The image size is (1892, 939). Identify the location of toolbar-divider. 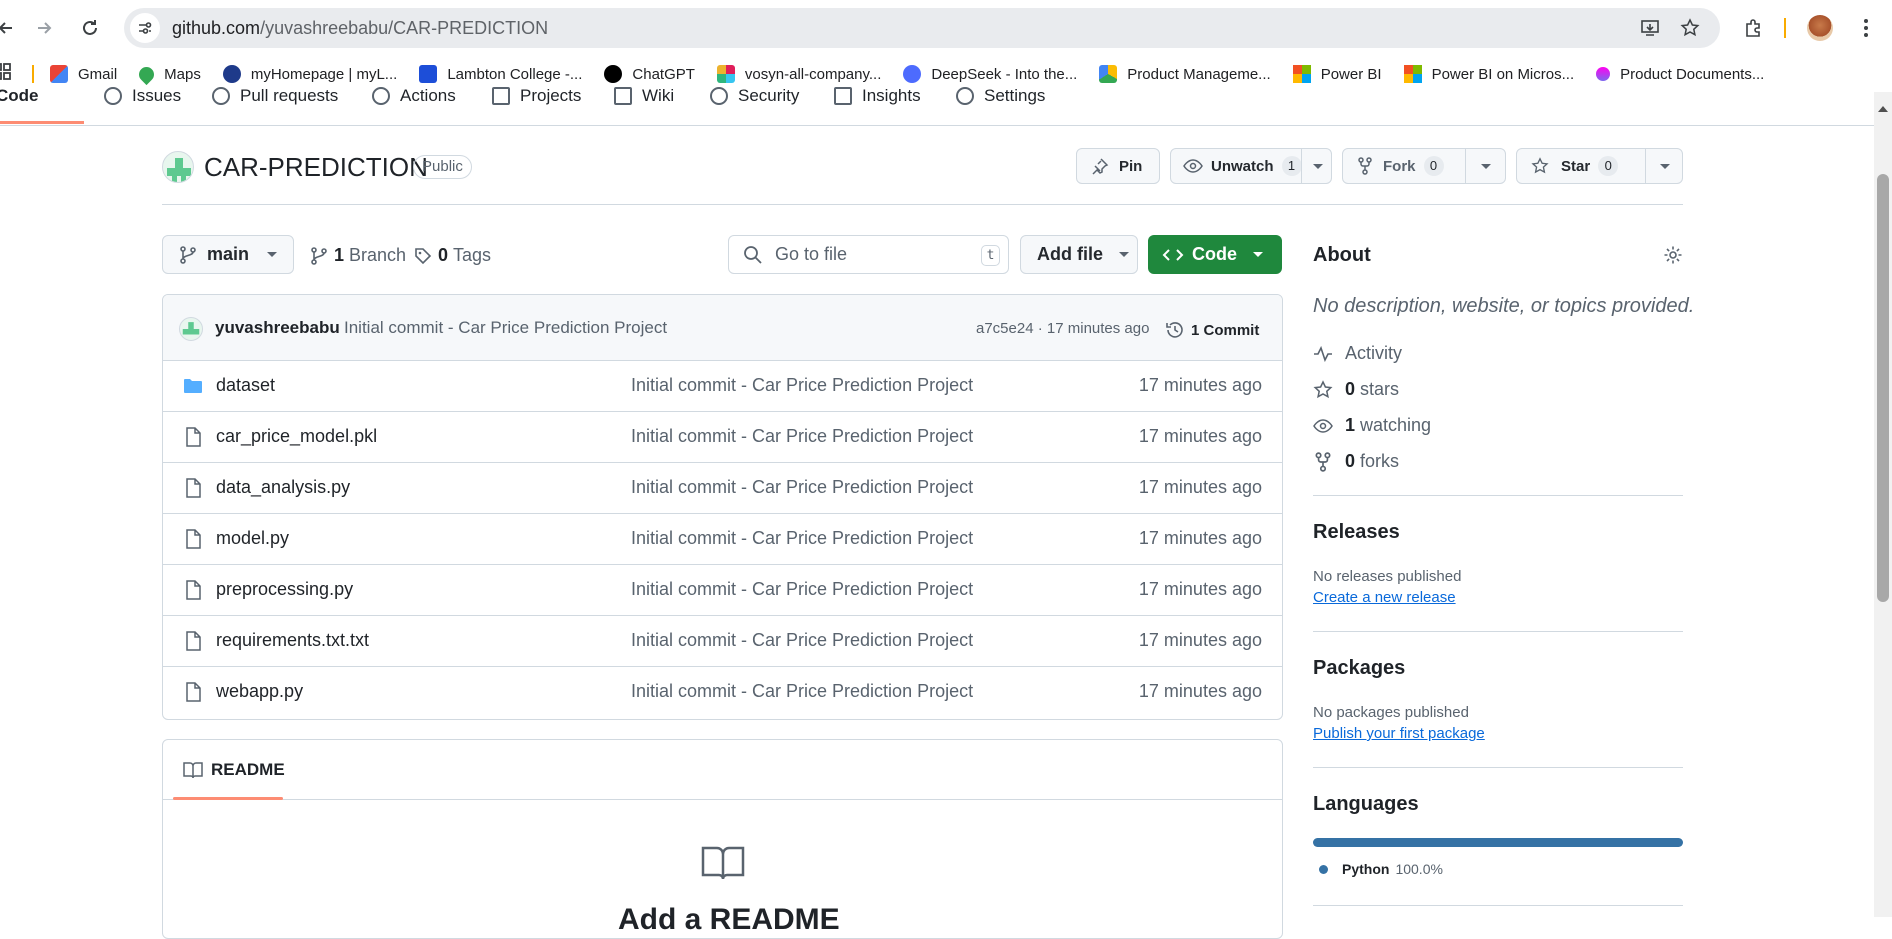
(1785, 28).